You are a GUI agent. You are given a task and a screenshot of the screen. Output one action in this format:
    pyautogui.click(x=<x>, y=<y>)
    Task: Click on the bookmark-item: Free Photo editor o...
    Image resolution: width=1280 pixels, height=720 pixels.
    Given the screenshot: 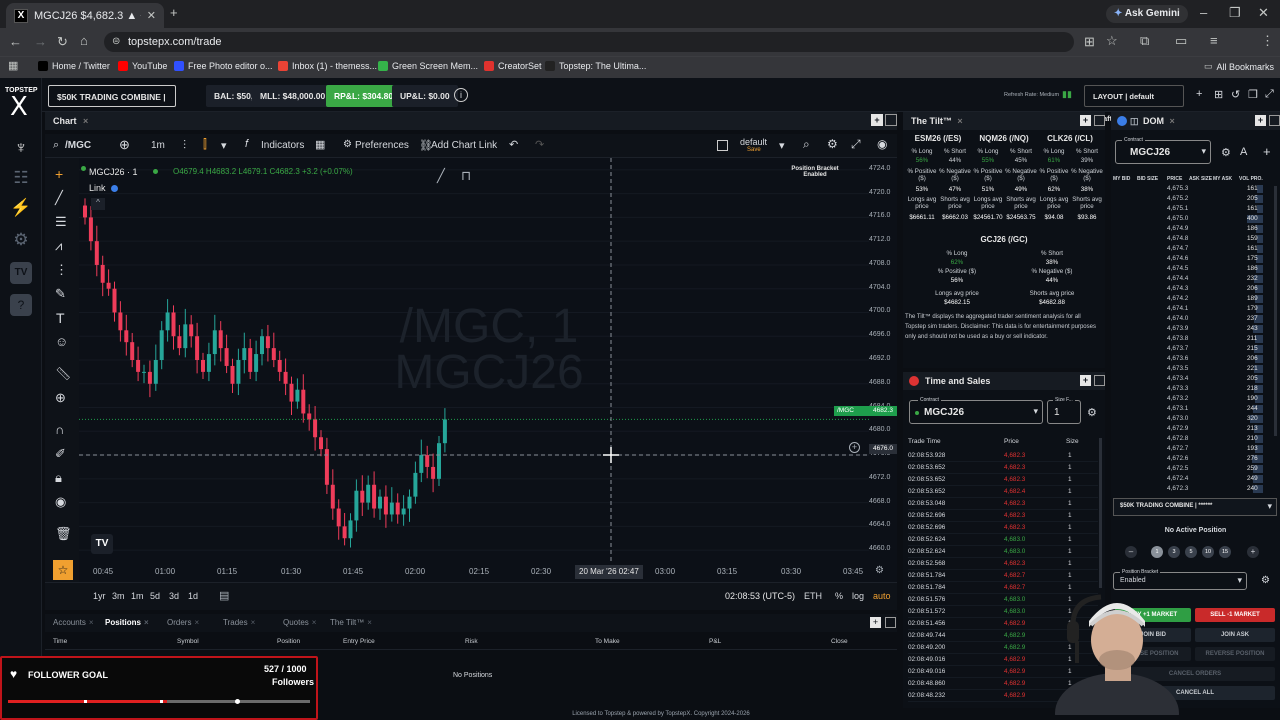 What is the action you would take?
    pyautogui.click(x=223, y=66)
    